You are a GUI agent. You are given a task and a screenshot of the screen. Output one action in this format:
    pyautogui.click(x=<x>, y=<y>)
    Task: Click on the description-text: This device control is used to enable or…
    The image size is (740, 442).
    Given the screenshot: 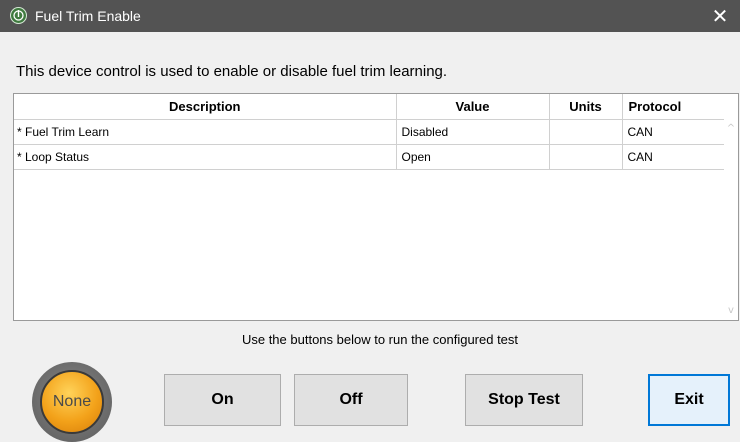 What is the action you would take?
    pyautogui.click(x=232, y=71)
    